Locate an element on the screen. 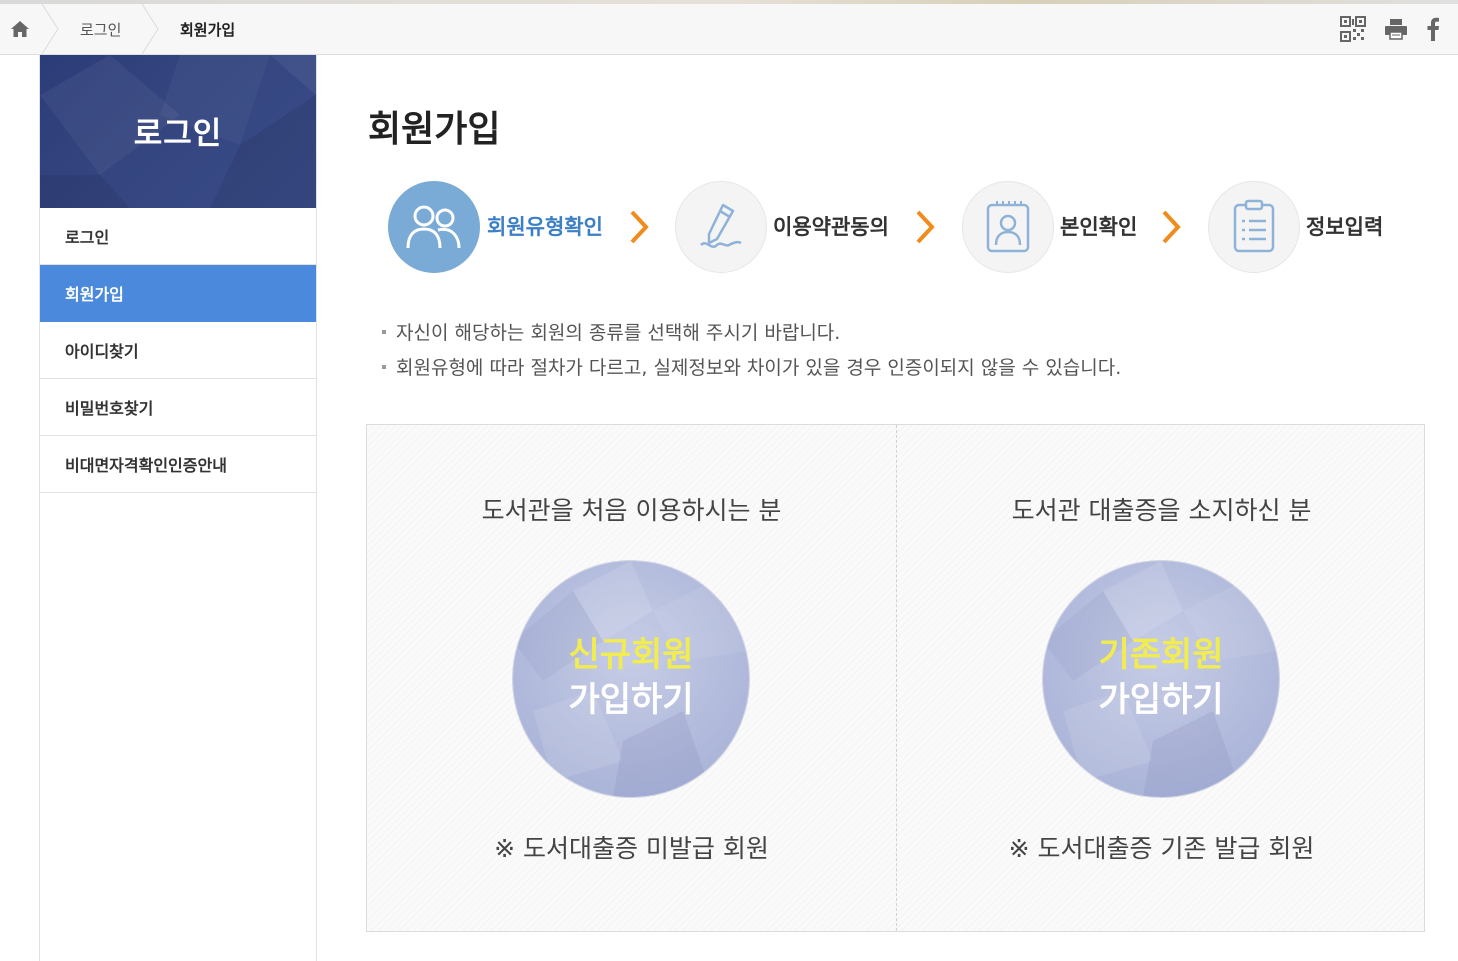 This screenshot has width=1458, height=961. new-member-footnote: ※ 도서대출증 미발급 회원 is located at coordinates (631, 848).